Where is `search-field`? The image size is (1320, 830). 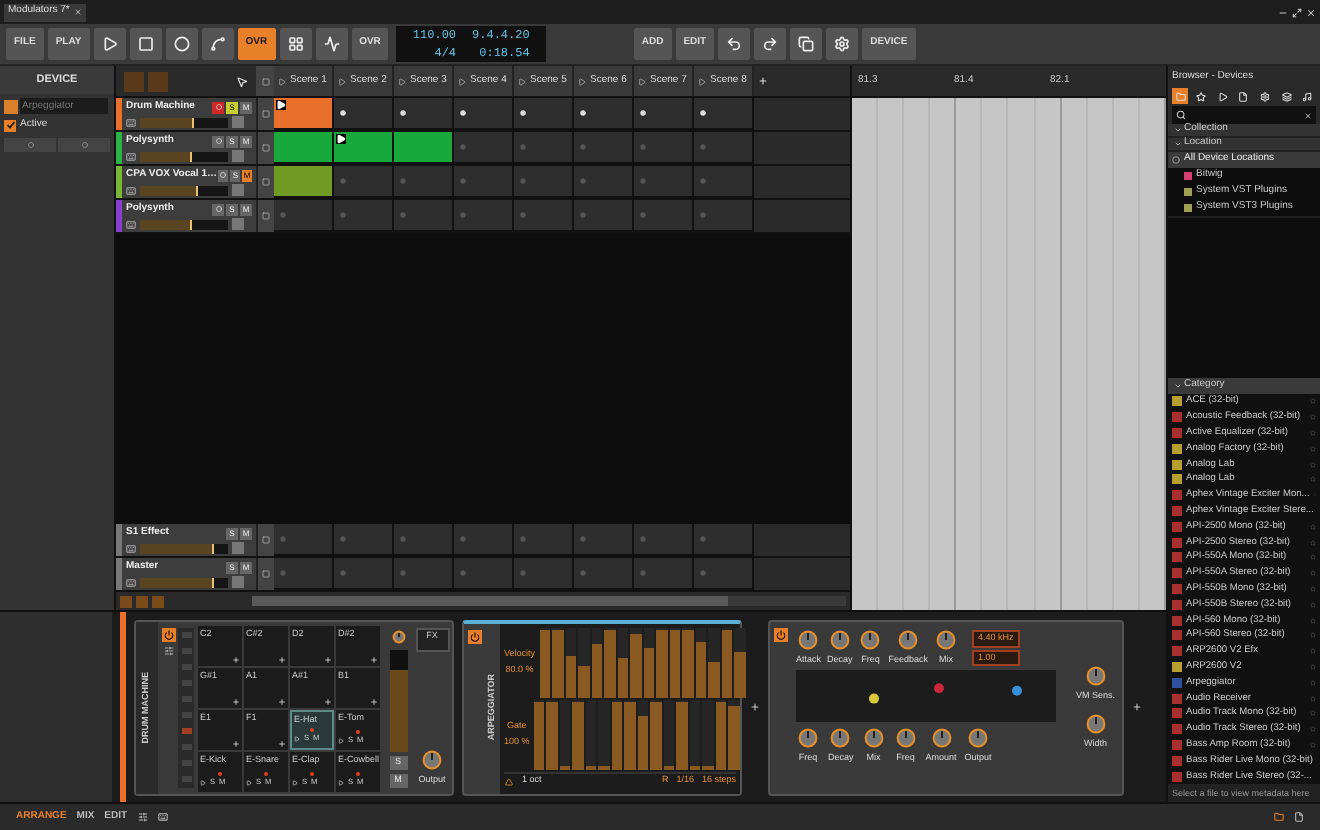
search-field is located at coordinates (1244, 115).